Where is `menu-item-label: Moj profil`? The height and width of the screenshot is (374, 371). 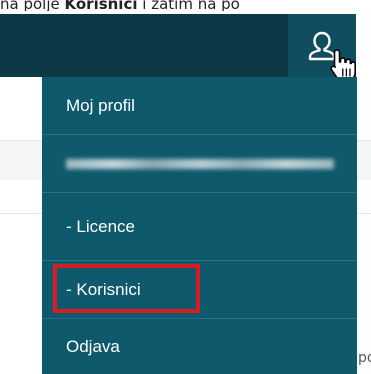 menu-item-label: Moj profil is located at coordinates (100, 105).